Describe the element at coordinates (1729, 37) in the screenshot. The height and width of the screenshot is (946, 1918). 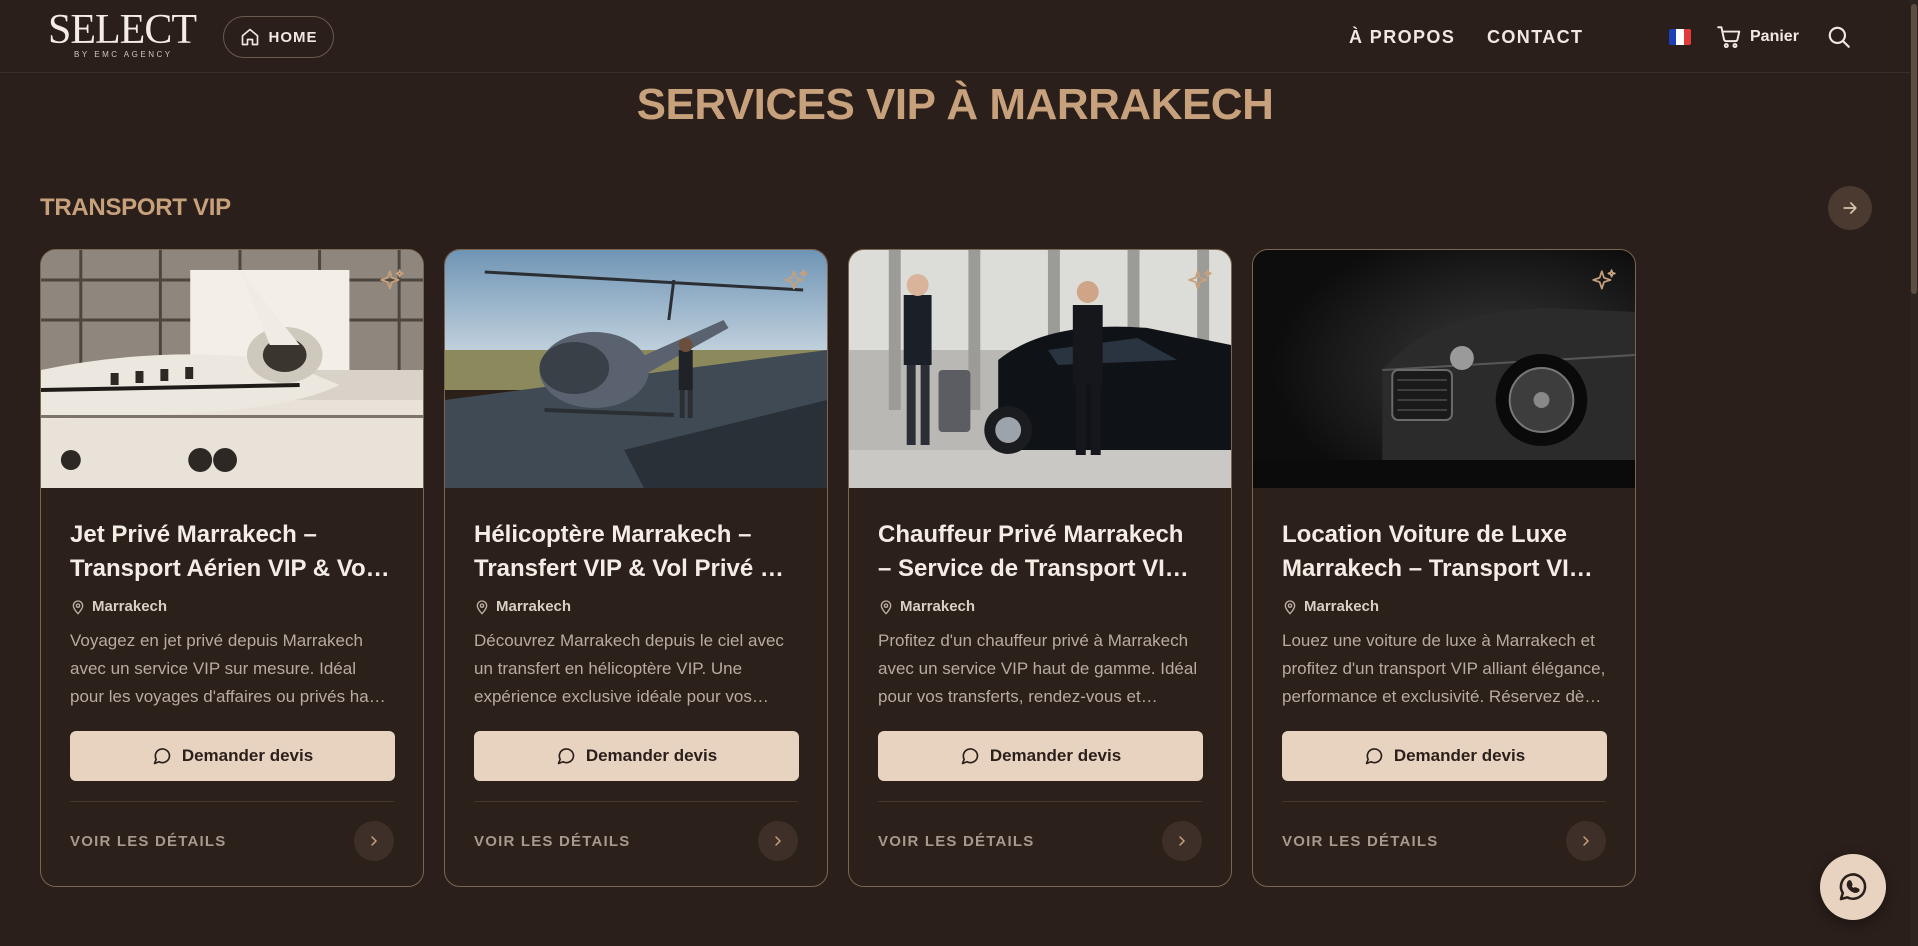
I see `cart-icon` at that location.